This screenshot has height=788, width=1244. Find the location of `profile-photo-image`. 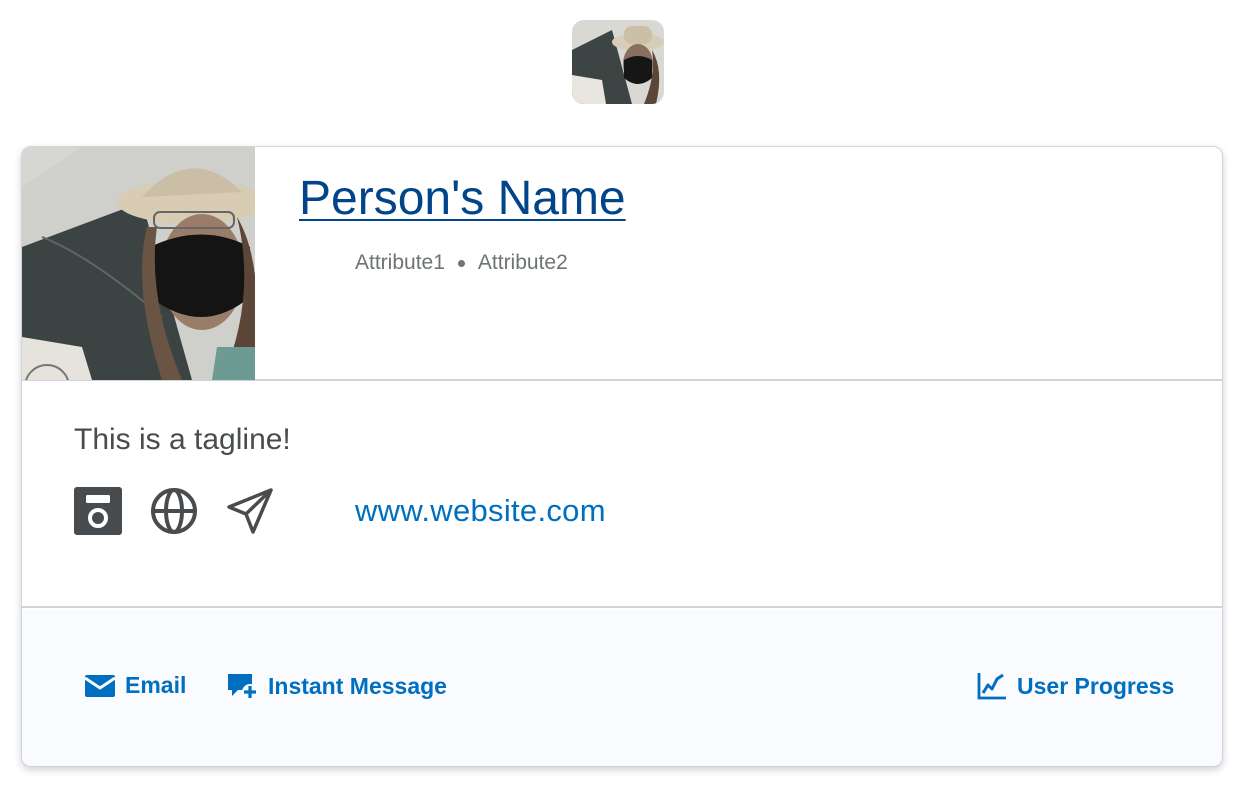

profile-photo-image is located at coordinates (138, 263).